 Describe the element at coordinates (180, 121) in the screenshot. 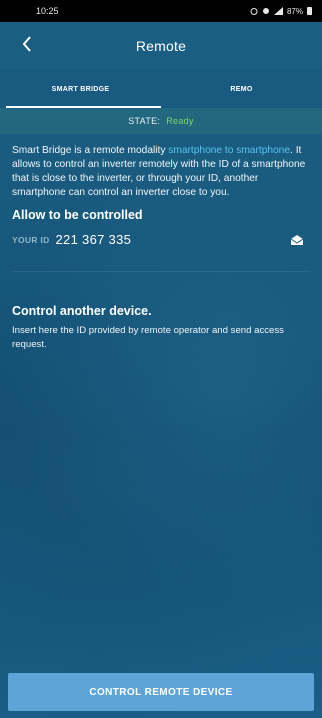

I see `state-value: Ready` at that location.